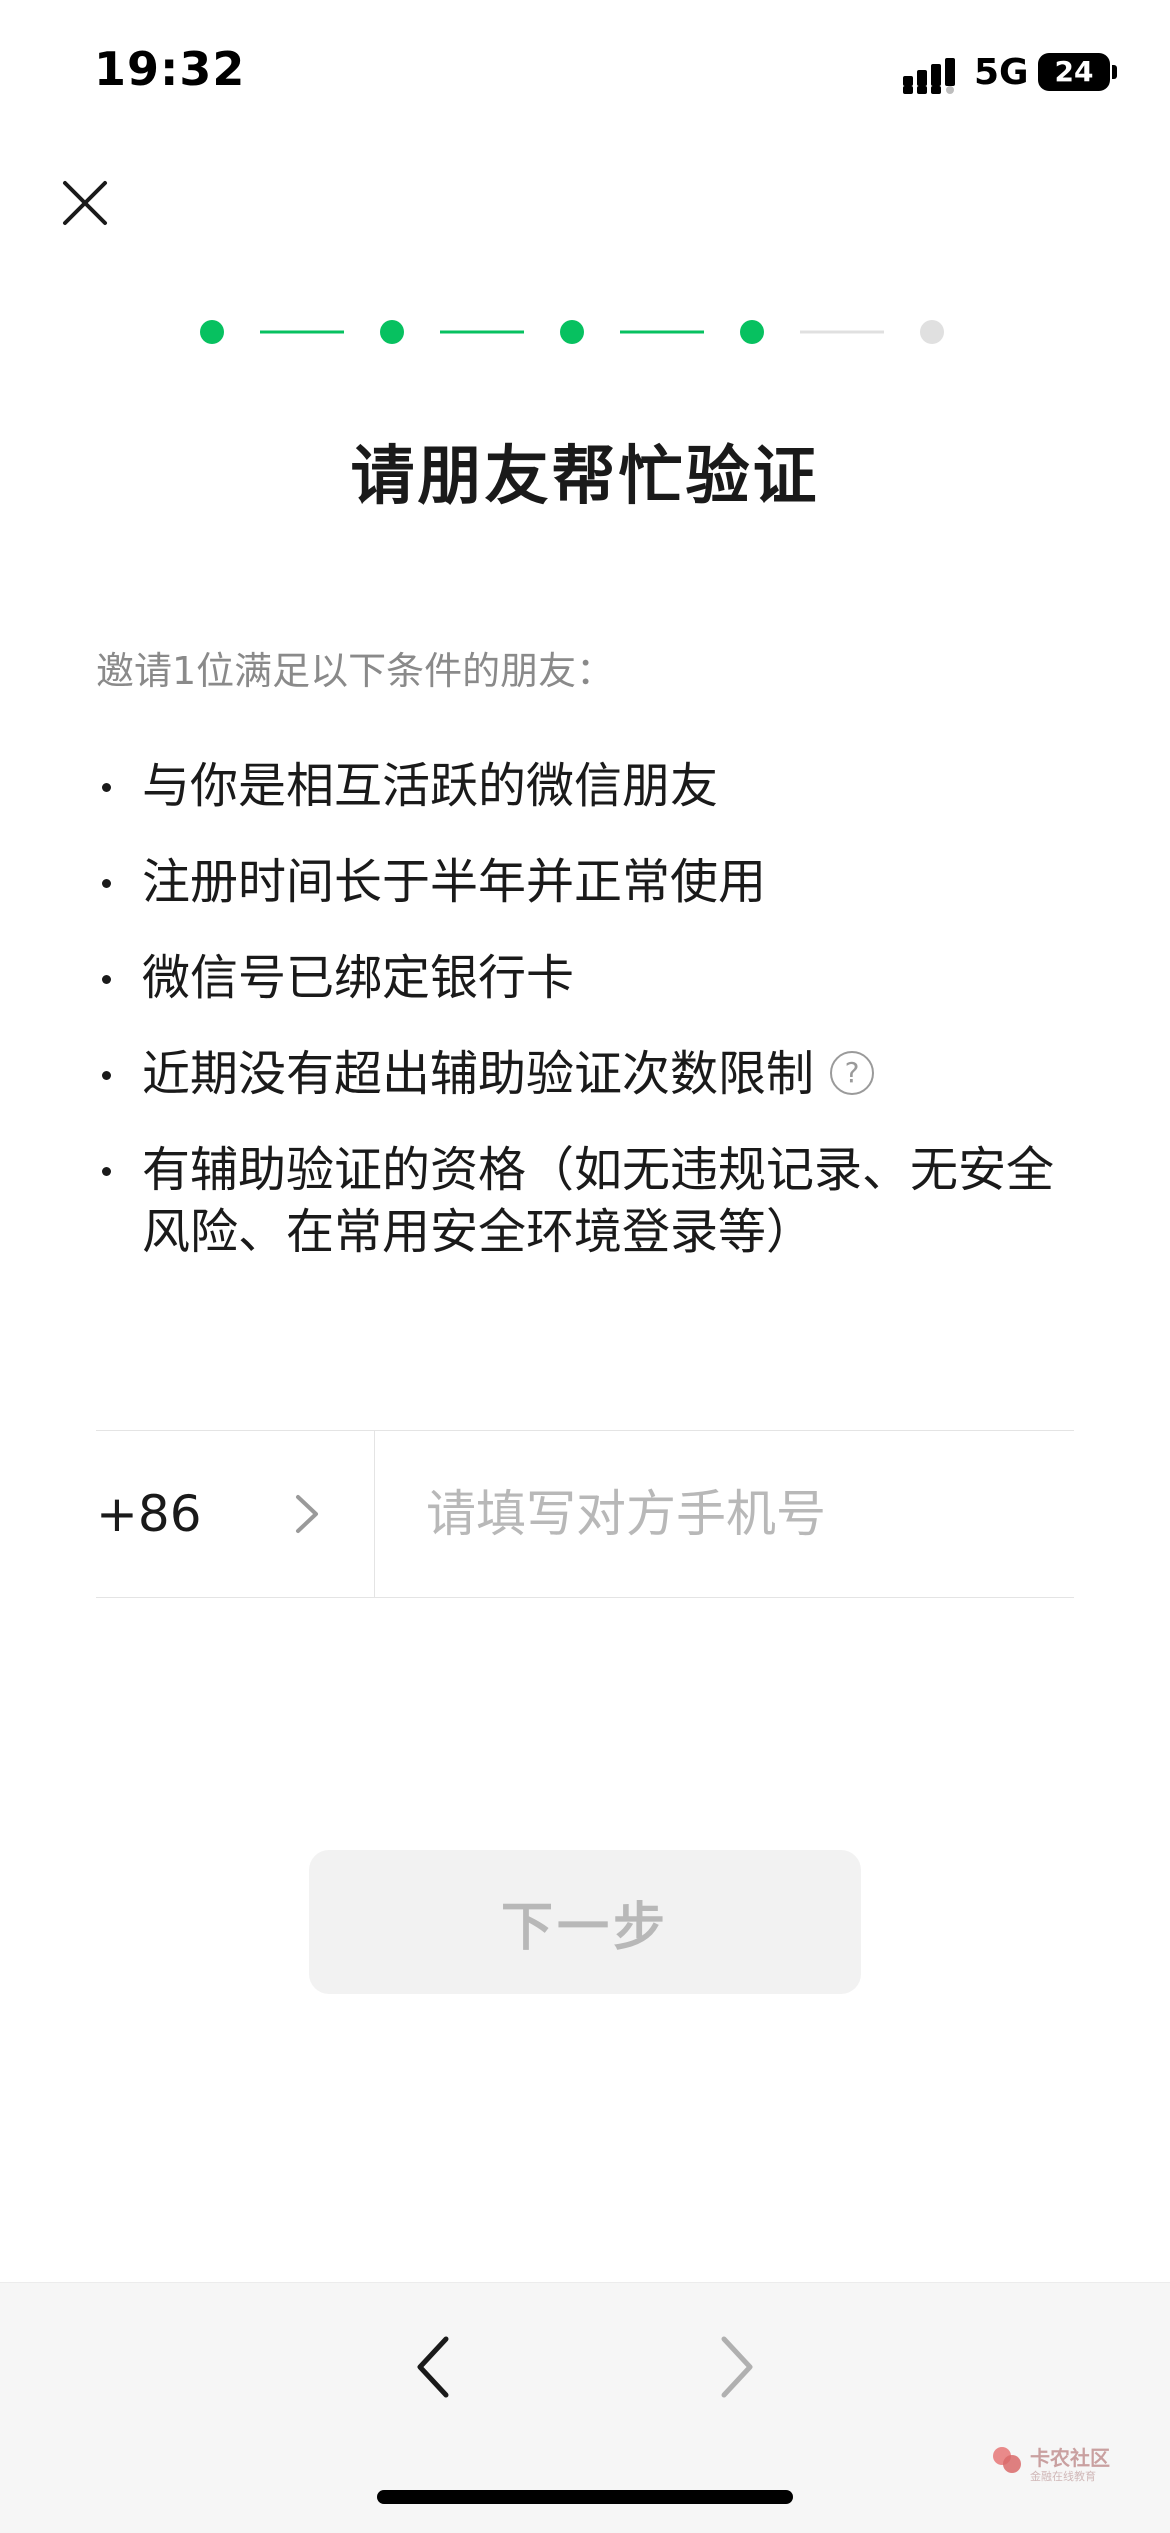 This screenshot has width=1170, height=2533. Describe the element at coordinates (852, 1073) in the screenshot. I see `question-circle-icon: ?` at that location.